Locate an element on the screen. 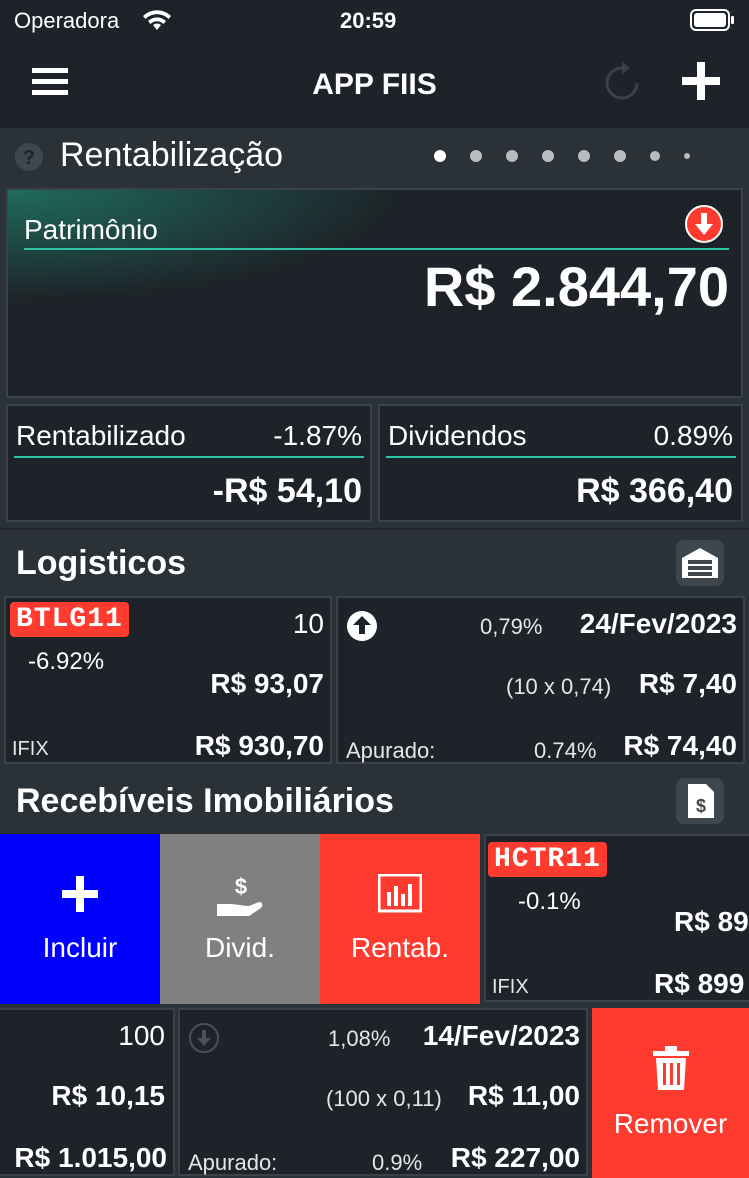  bar-chart-icon is located at coordinates (400, 893).